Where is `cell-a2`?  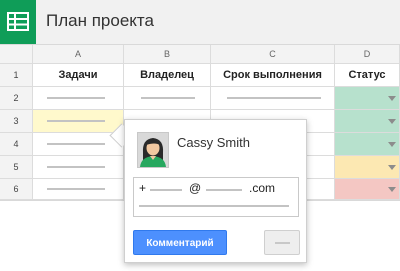 cell-a2 is located at coordinates (78, 98).